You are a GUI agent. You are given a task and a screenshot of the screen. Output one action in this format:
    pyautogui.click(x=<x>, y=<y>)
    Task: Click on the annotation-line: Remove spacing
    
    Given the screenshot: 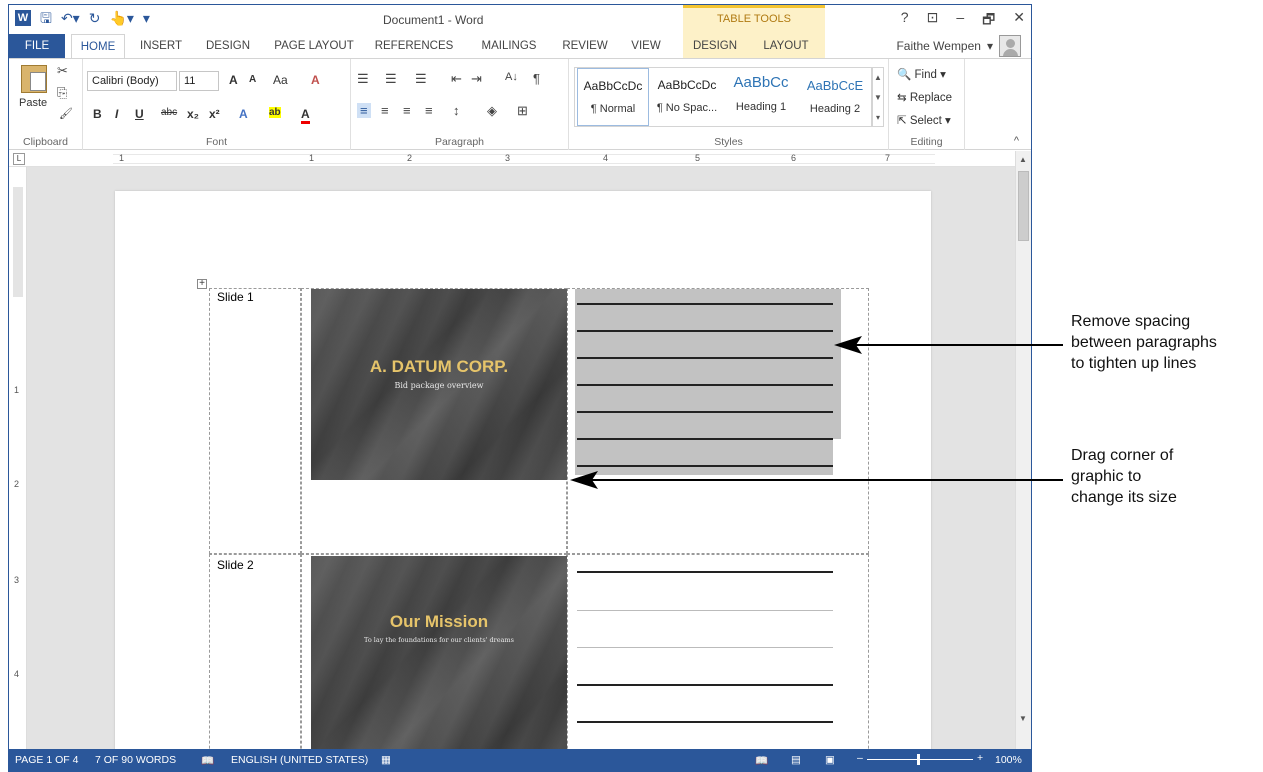 What is the action you would take?
    pyautogui.click(x=1131, y=321)
    